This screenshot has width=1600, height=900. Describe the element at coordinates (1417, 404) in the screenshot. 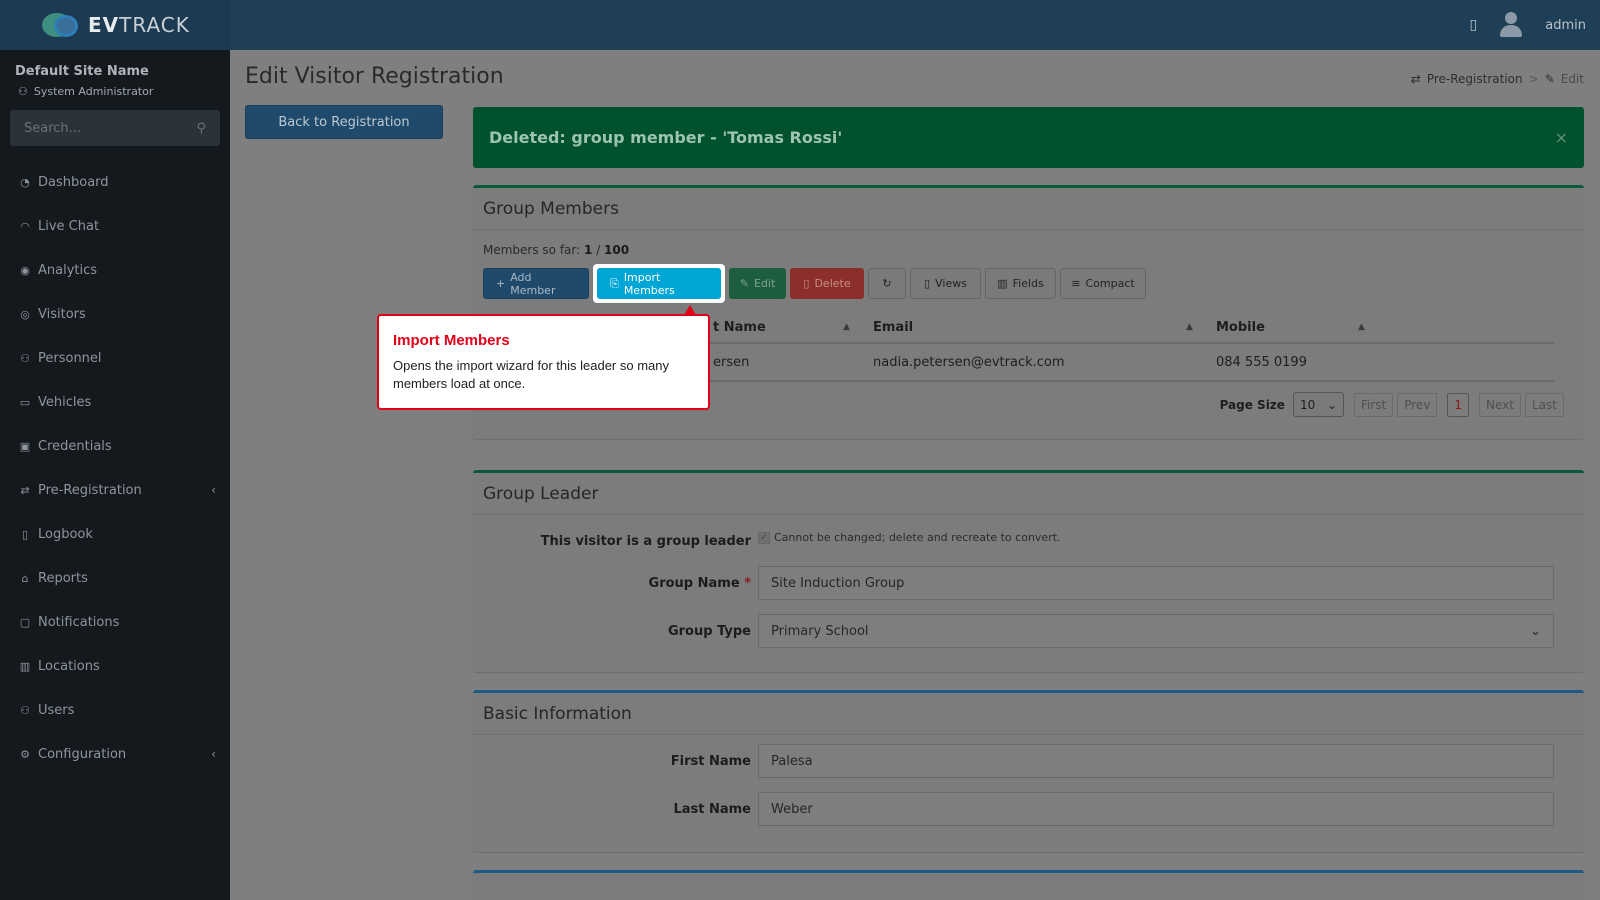

I see `page-prev-button: Prev` at that location.